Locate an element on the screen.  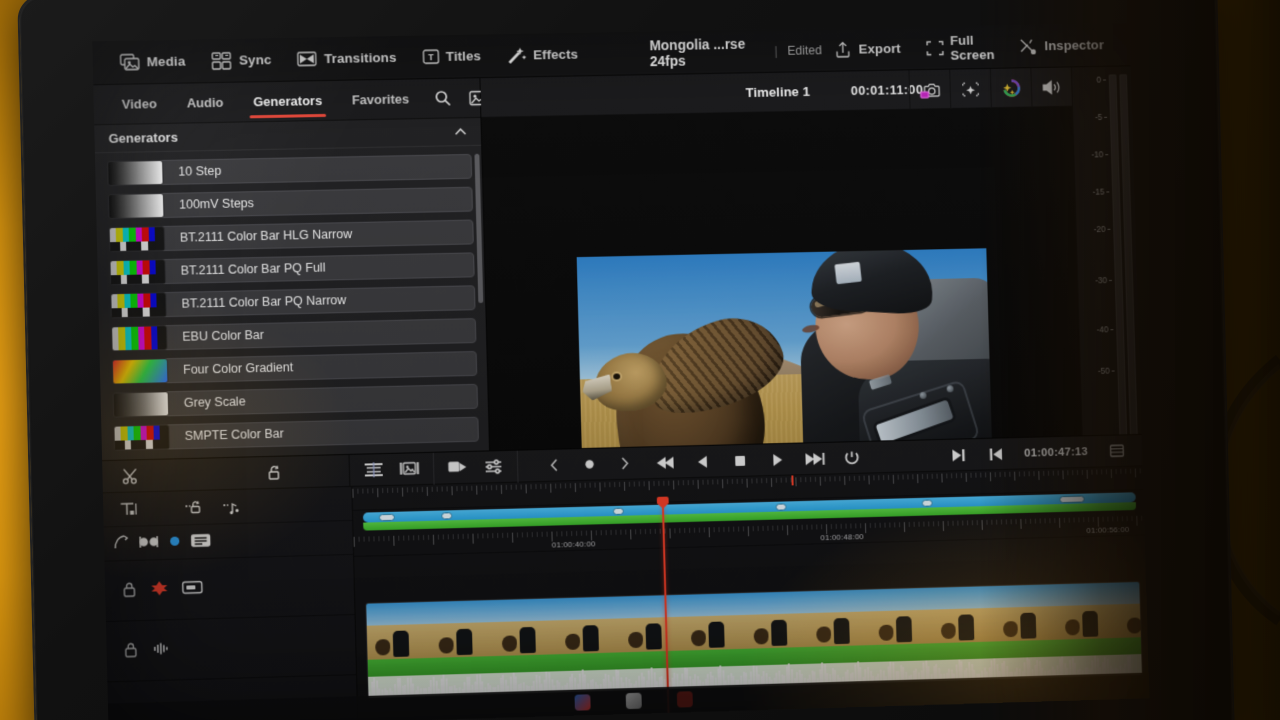
append-icon is located at coordinates (458, 467).